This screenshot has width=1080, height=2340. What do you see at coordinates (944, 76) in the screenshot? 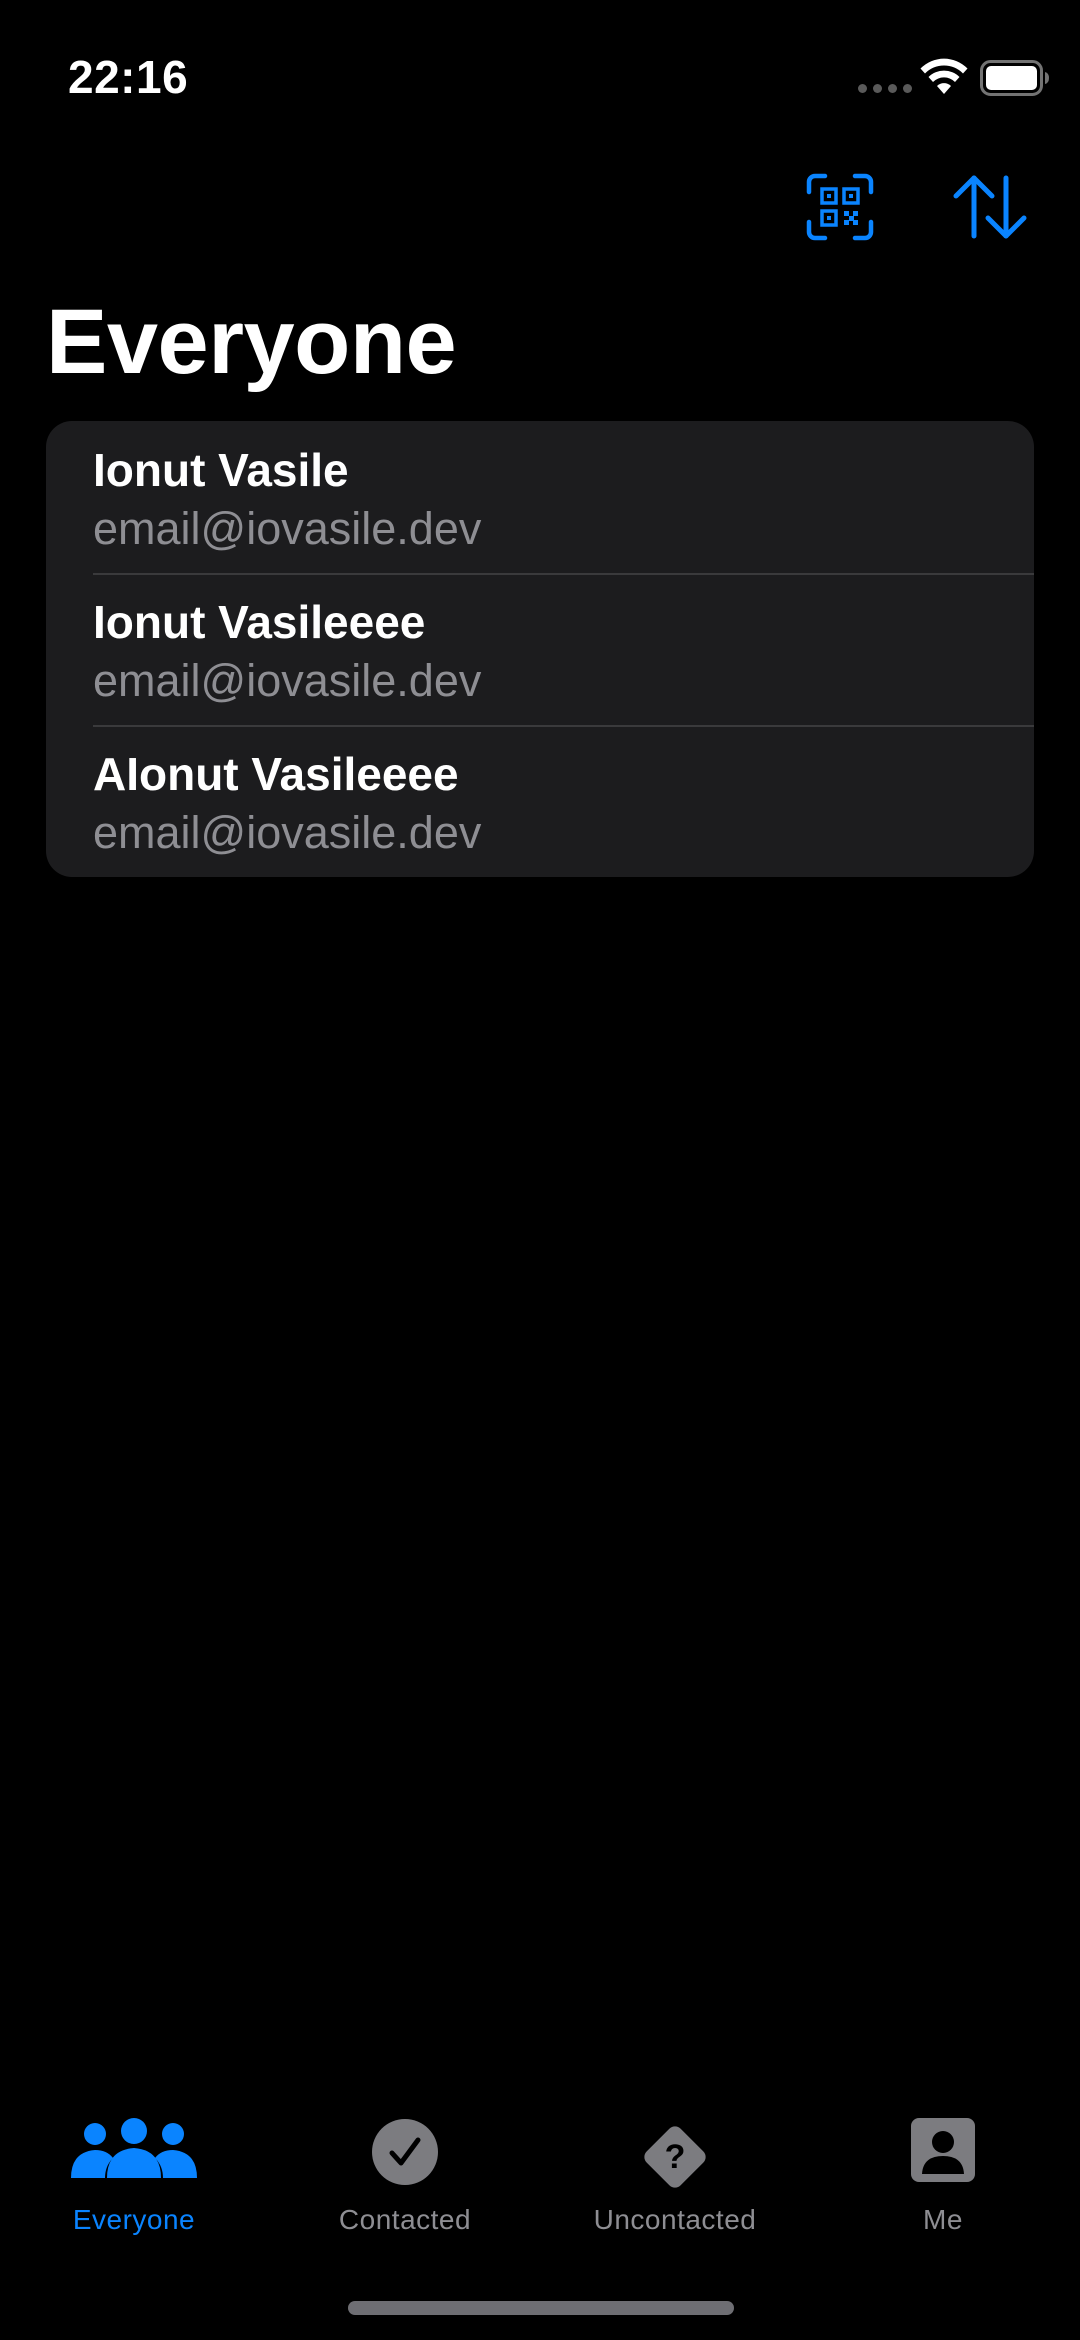
I see `wifi-icon` at bounding box center [944, 76].